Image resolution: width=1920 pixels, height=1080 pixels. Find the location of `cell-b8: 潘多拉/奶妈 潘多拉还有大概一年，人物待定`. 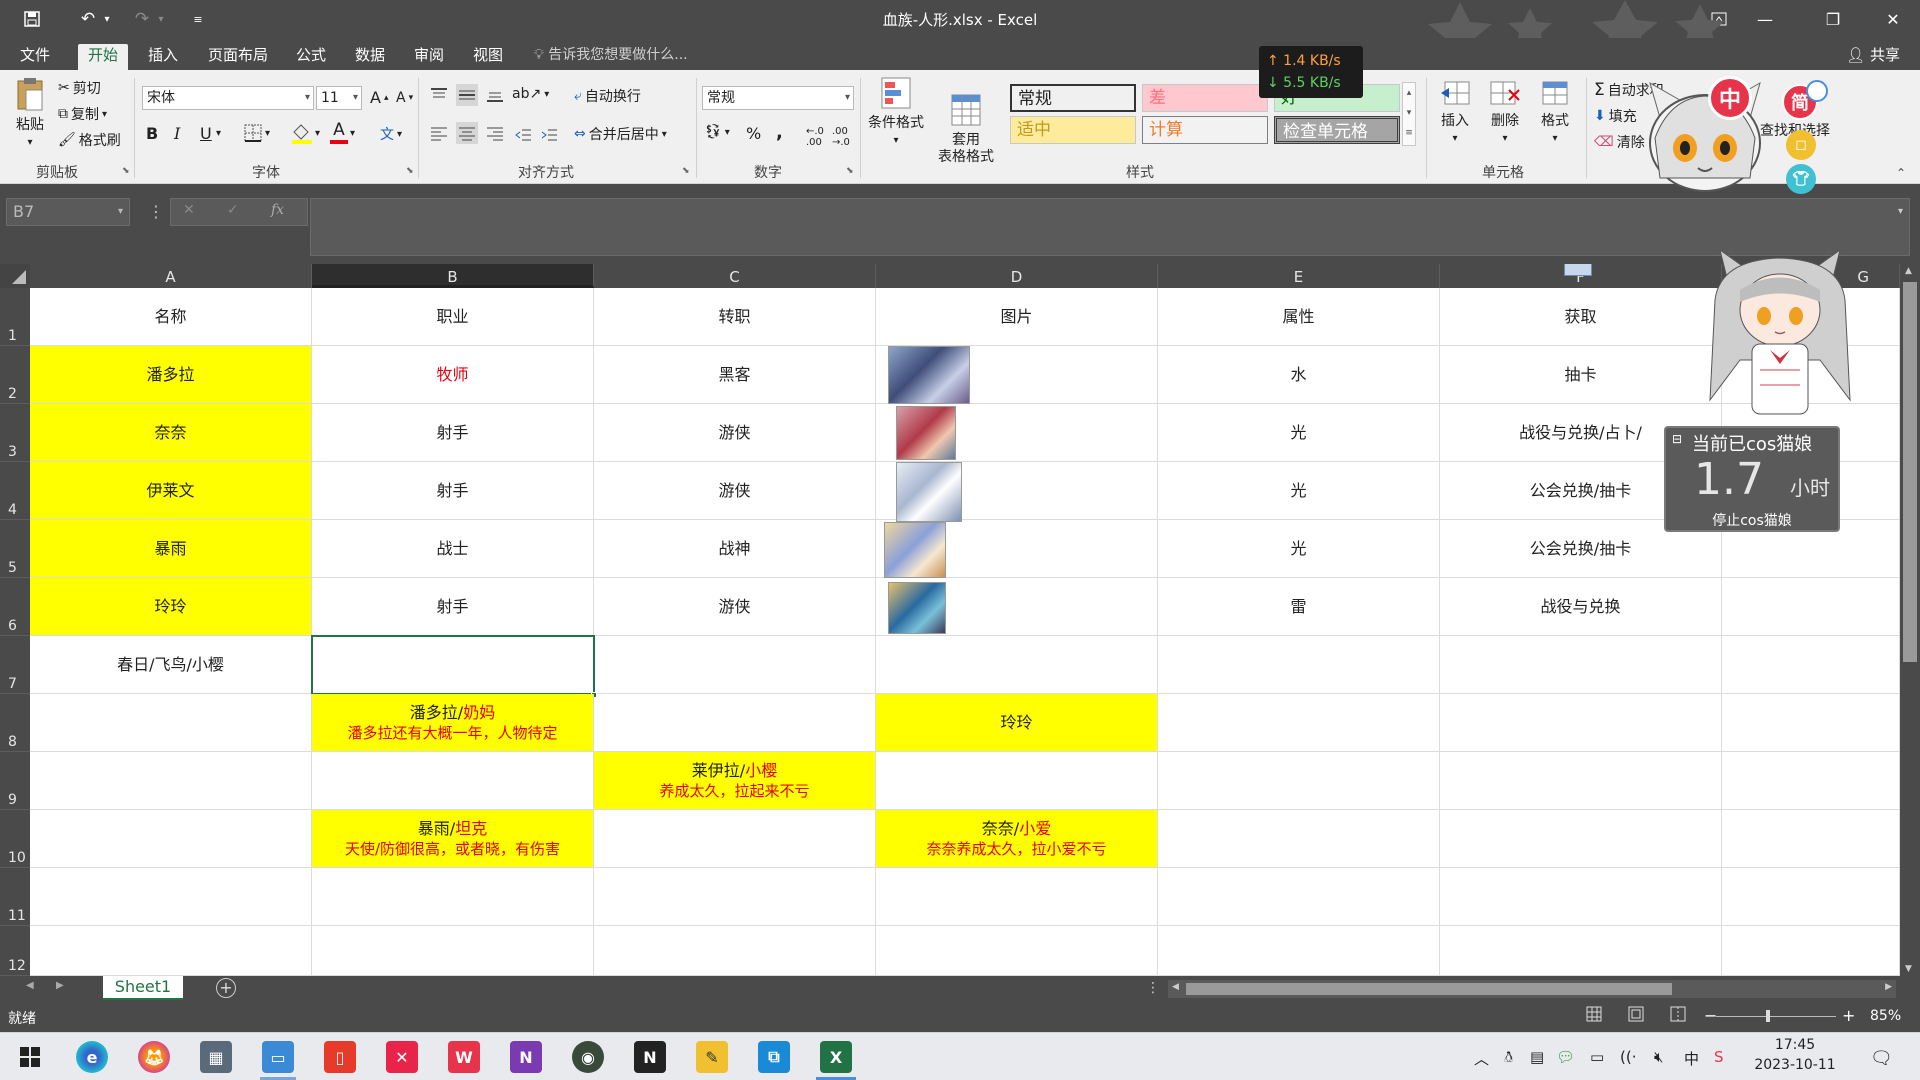

cell-b8: 潘多拉/奶妈 潘多拉还有大概一年，人物待定 is located at coordinates (453, 723).